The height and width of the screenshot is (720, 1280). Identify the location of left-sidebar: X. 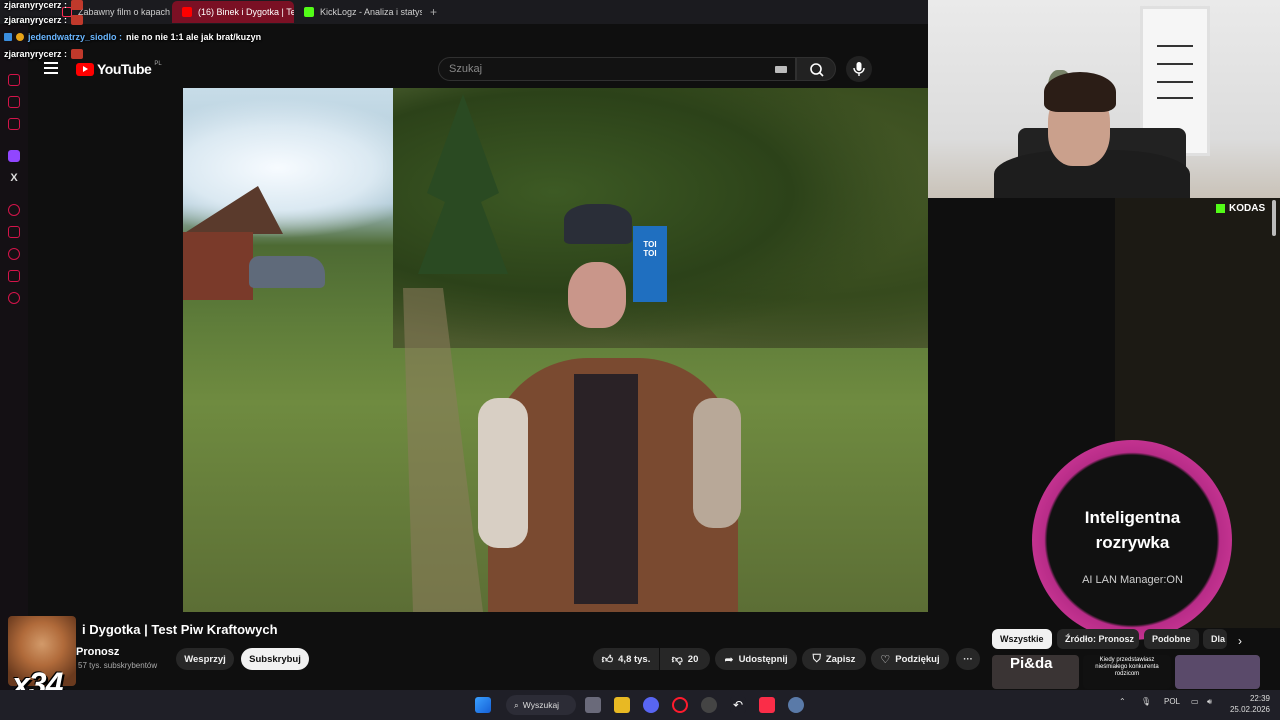
(14, 357).